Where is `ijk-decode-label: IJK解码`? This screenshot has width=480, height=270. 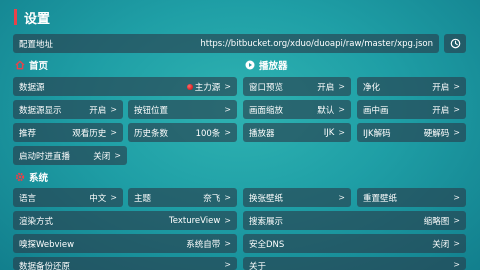
ijk-decode-label: IJK解码 is located at coordinates (377, 133).